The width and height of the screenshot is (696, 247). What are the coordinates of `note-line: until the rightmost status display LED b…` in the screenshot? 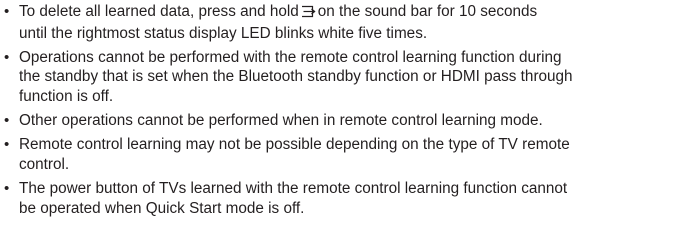 It's located at (223, 33).